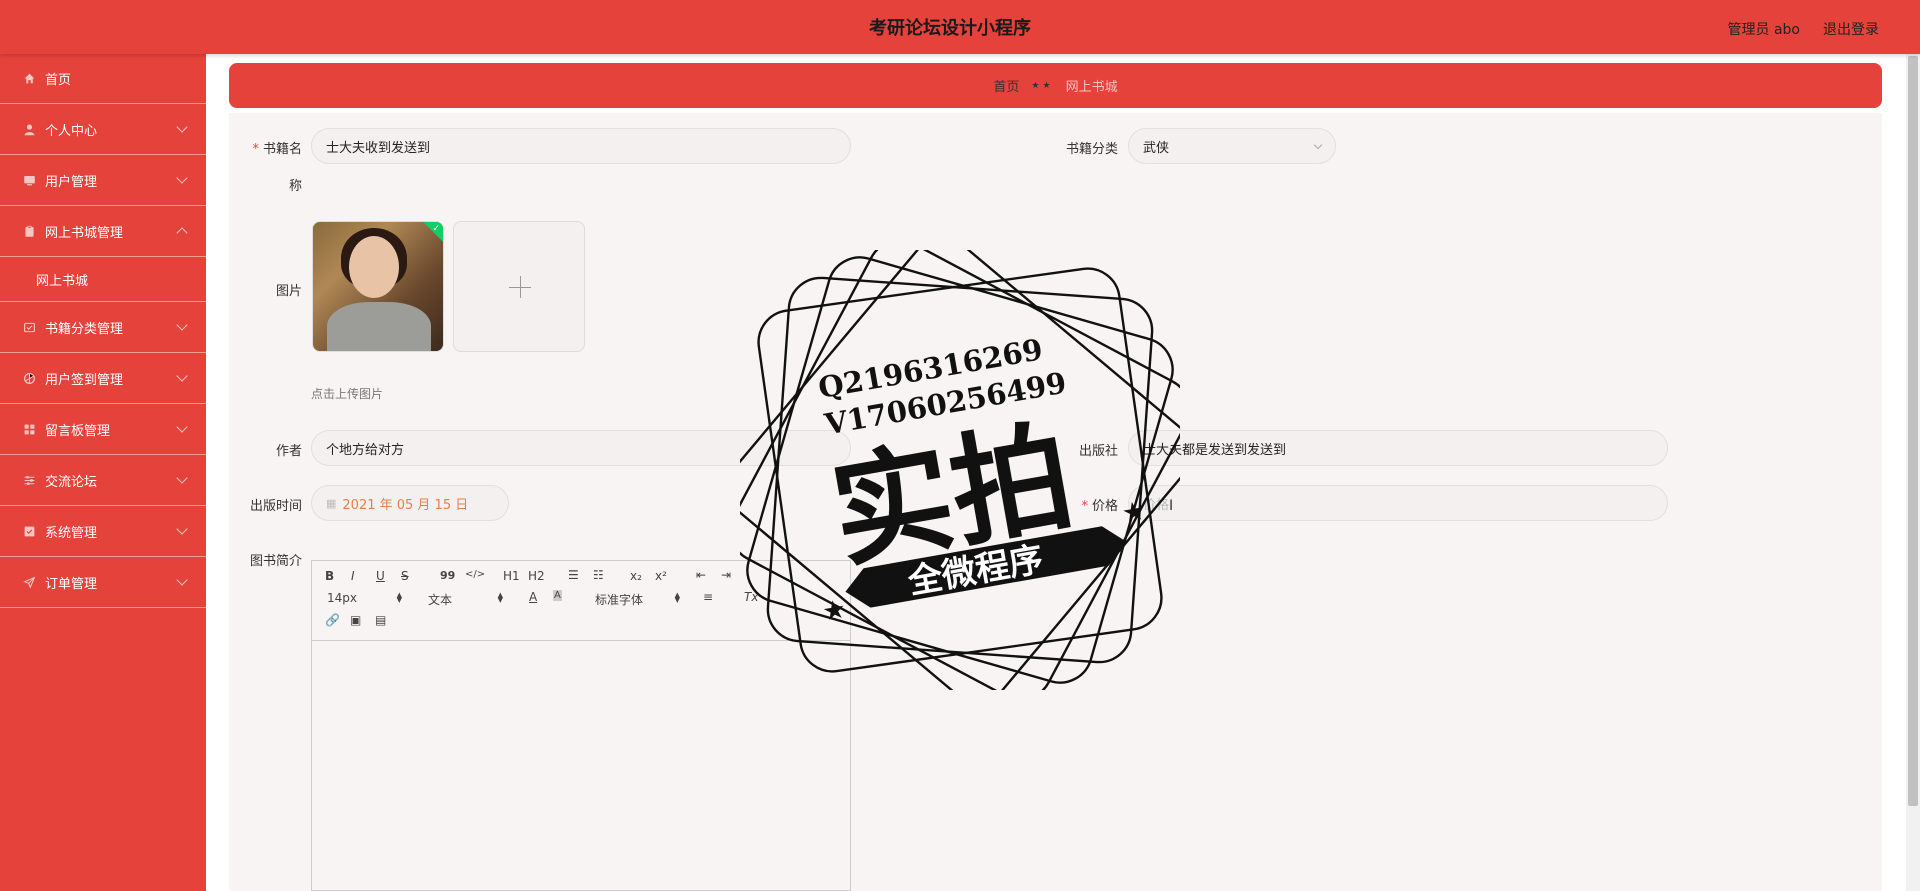 This screenshot has width=1920, height=891. Describe the element at coordinates (557, 595) in the screenshot. I see `background-color-icon: A` at that location.